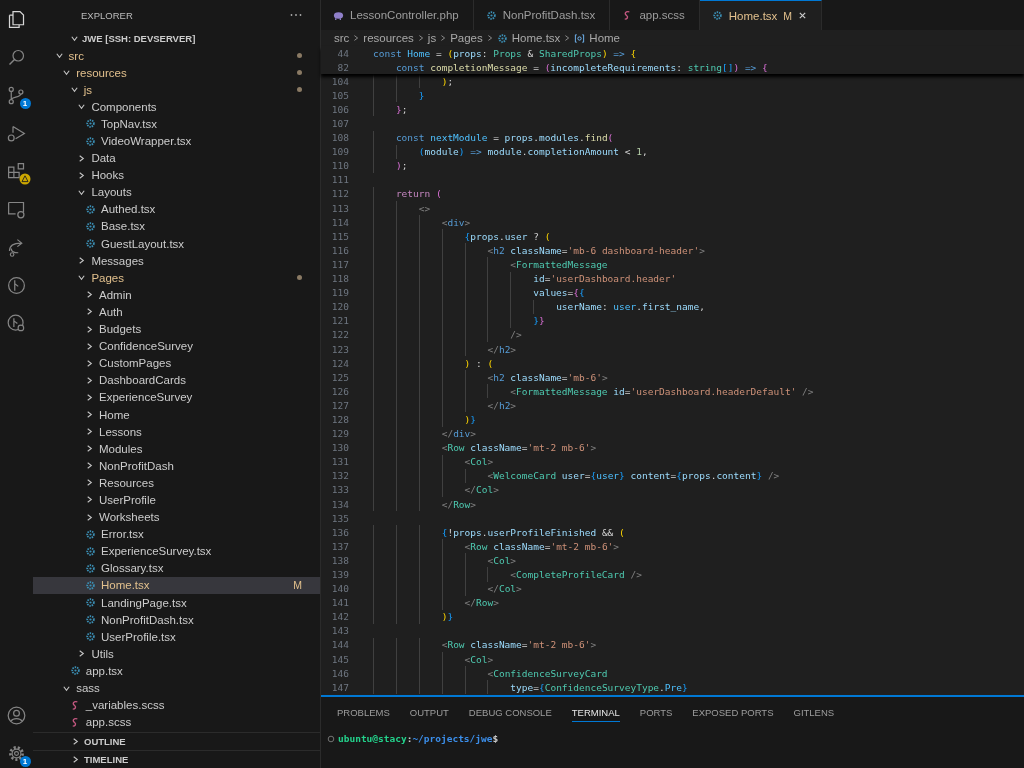  Describe the element at coordinates (176, 380) in the screenshot. I see `tree-item: DashboardCards` at that location.